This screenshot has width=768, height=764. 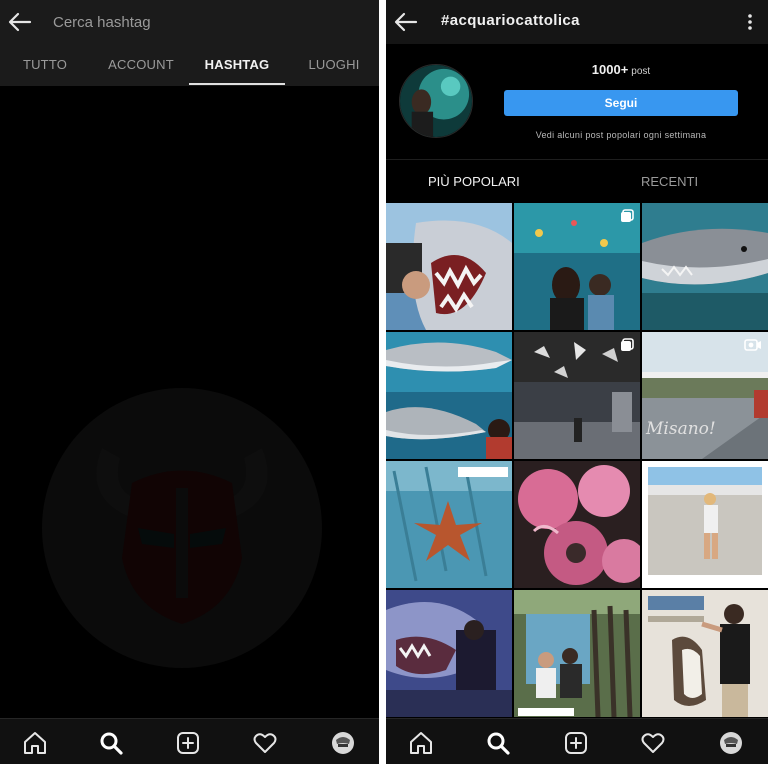 What do you see at coordinates (669, 181) in the screenshot?
I see `tab-recent: RECENTI` at bounding box center [669, 181].